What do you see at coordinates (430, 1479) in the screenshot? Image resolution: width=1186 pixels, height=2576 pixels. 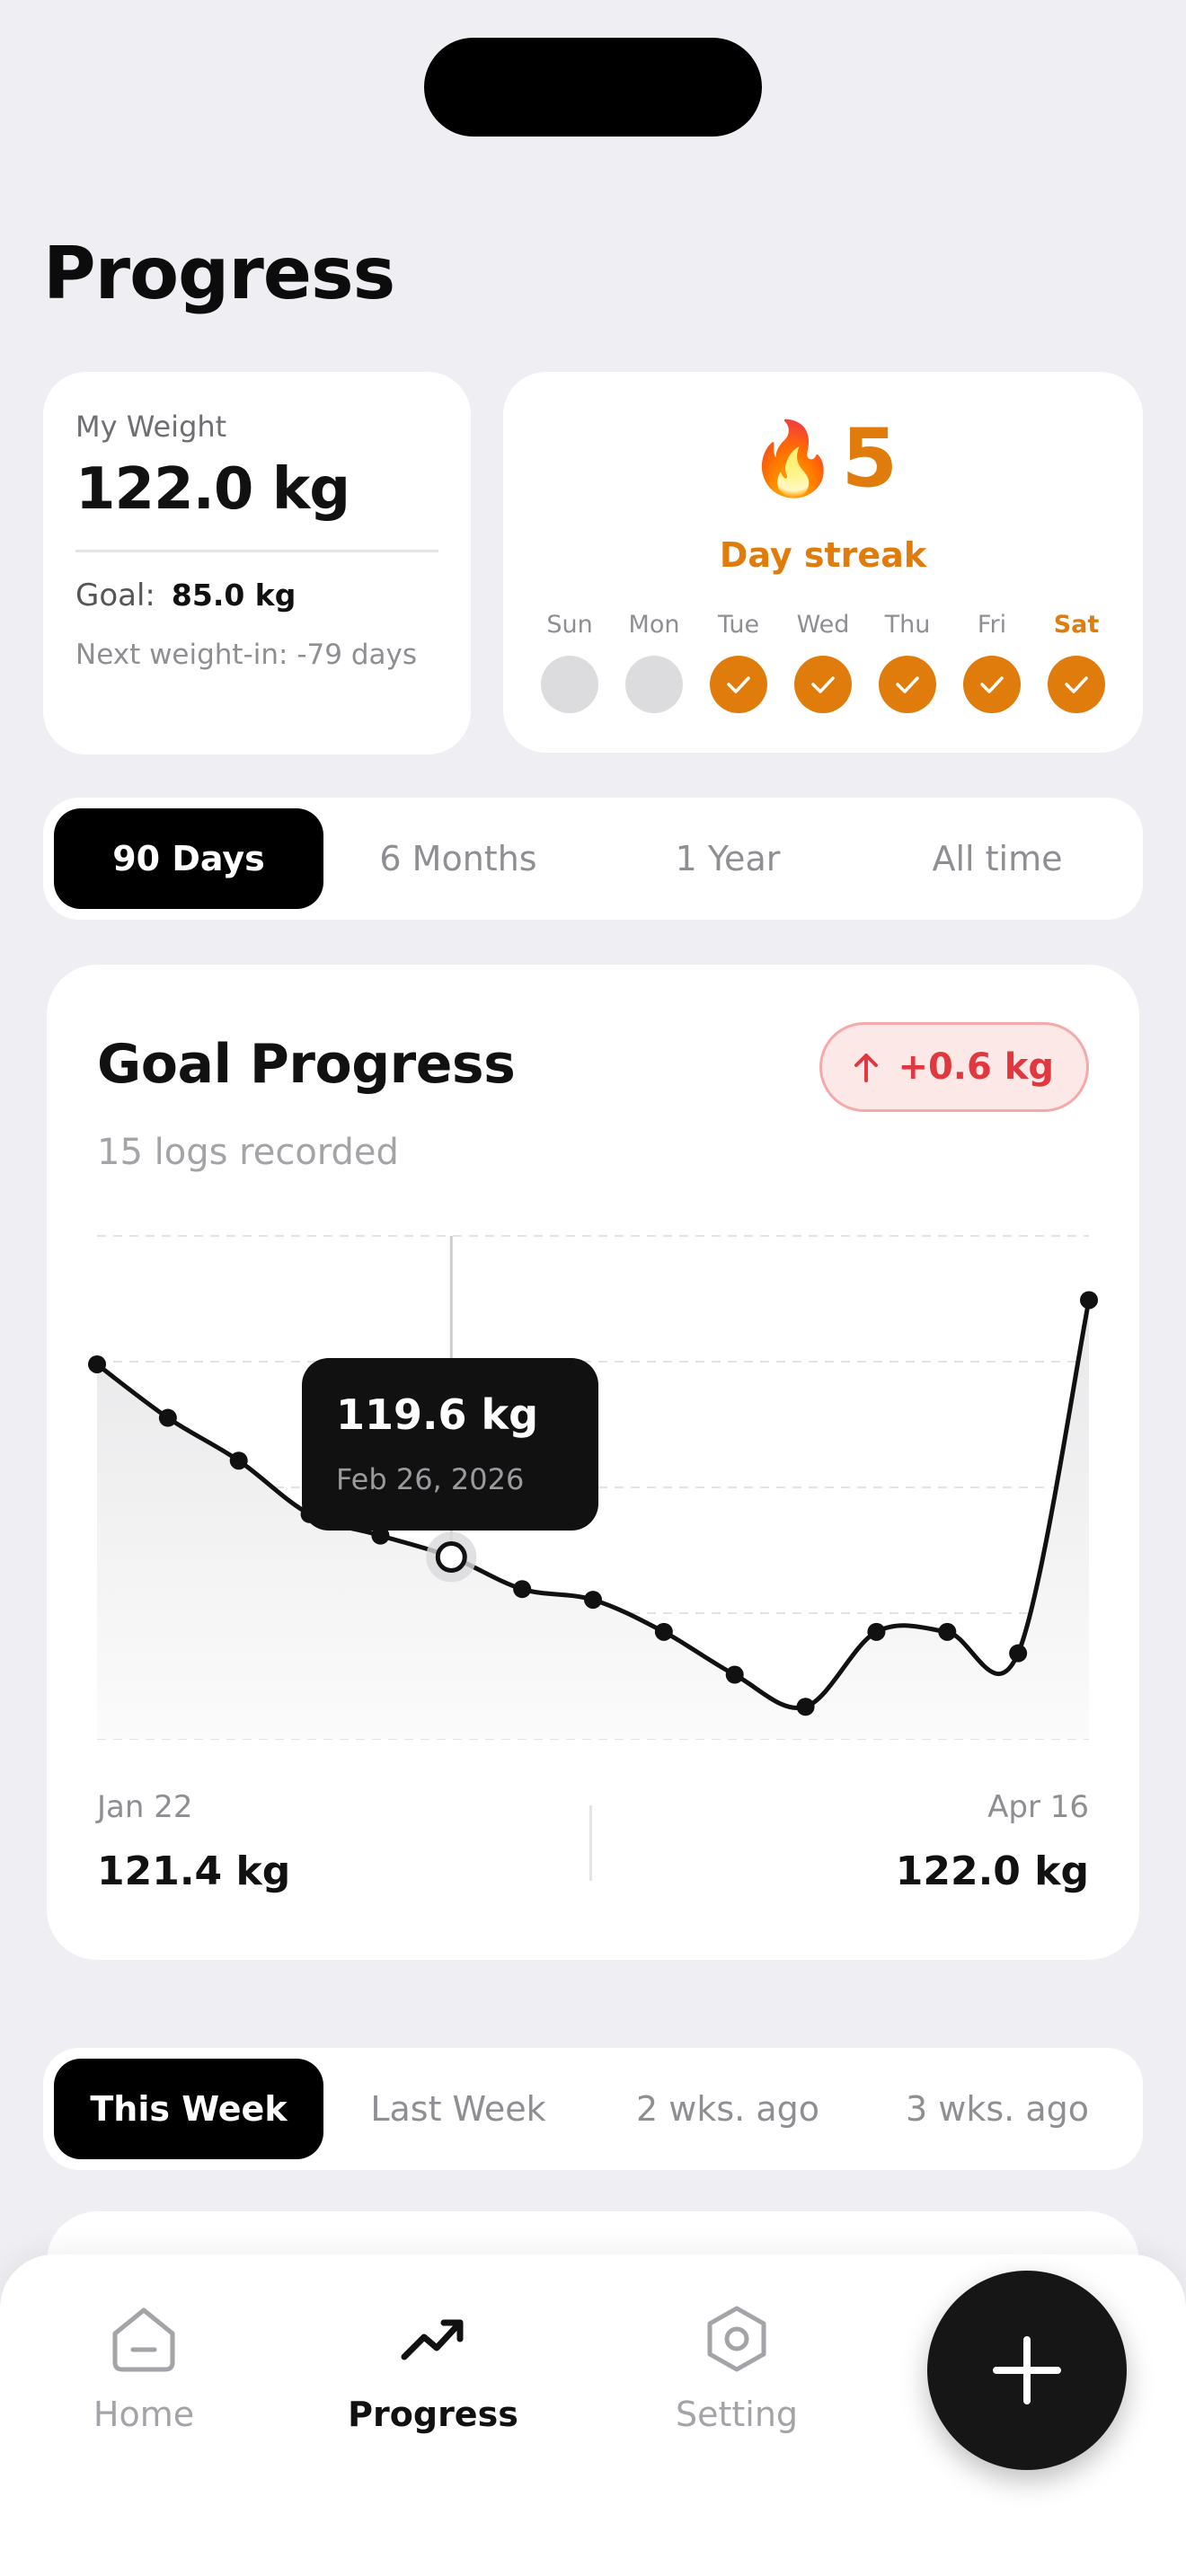 I see `tooltip-date: Feb 26, 2026` at bounding box center [430, 1479].